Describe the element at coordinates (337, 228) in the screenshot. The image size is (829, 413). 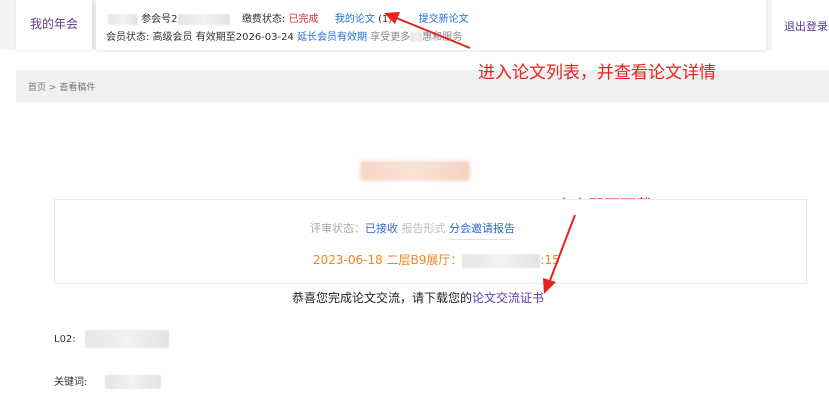
I see `review-status-label: 评审状态：` at that location.